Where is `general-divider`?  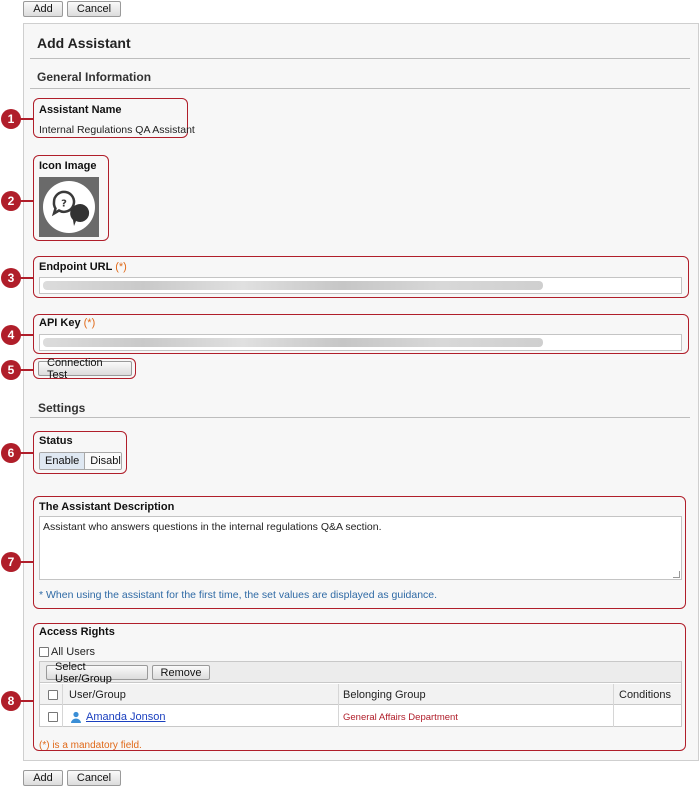 general-divider is located at coordinates (360, 88).